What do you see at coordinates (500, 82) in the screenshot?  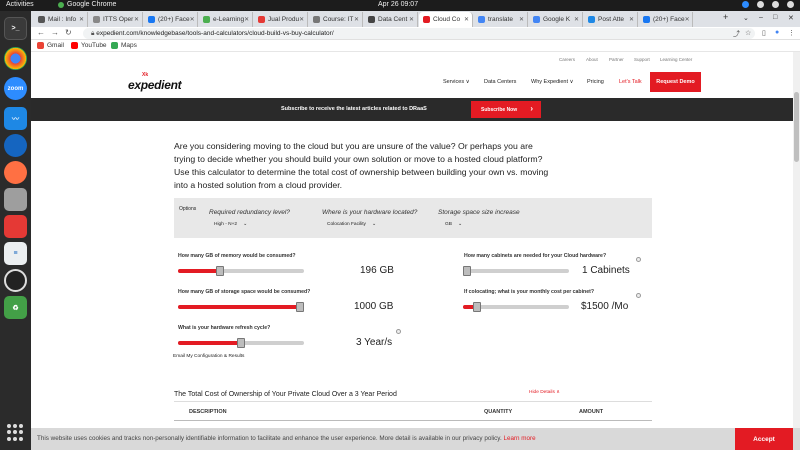 I see `nav-item: Data Centers` at bounding box center [500, 82].